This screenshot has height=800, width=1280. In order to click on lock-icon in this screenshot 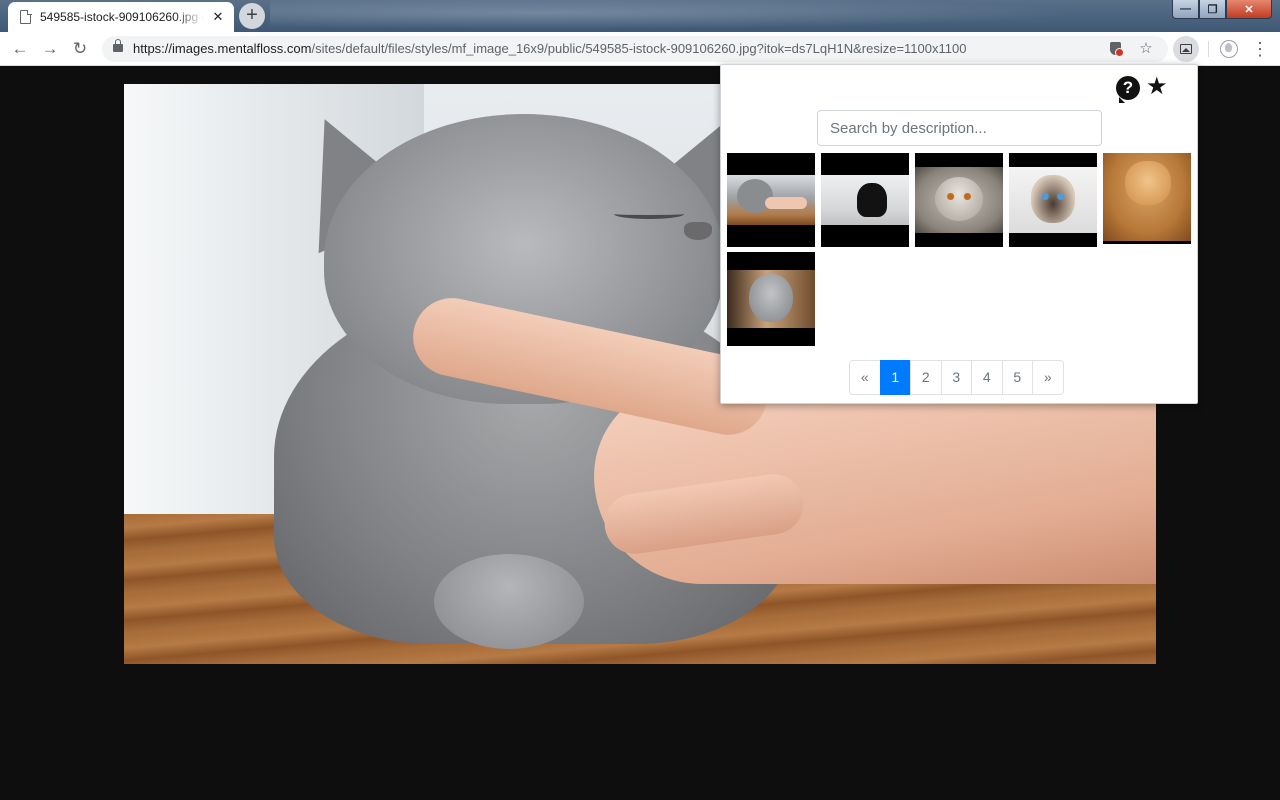, I will do `click(118, 45)`.